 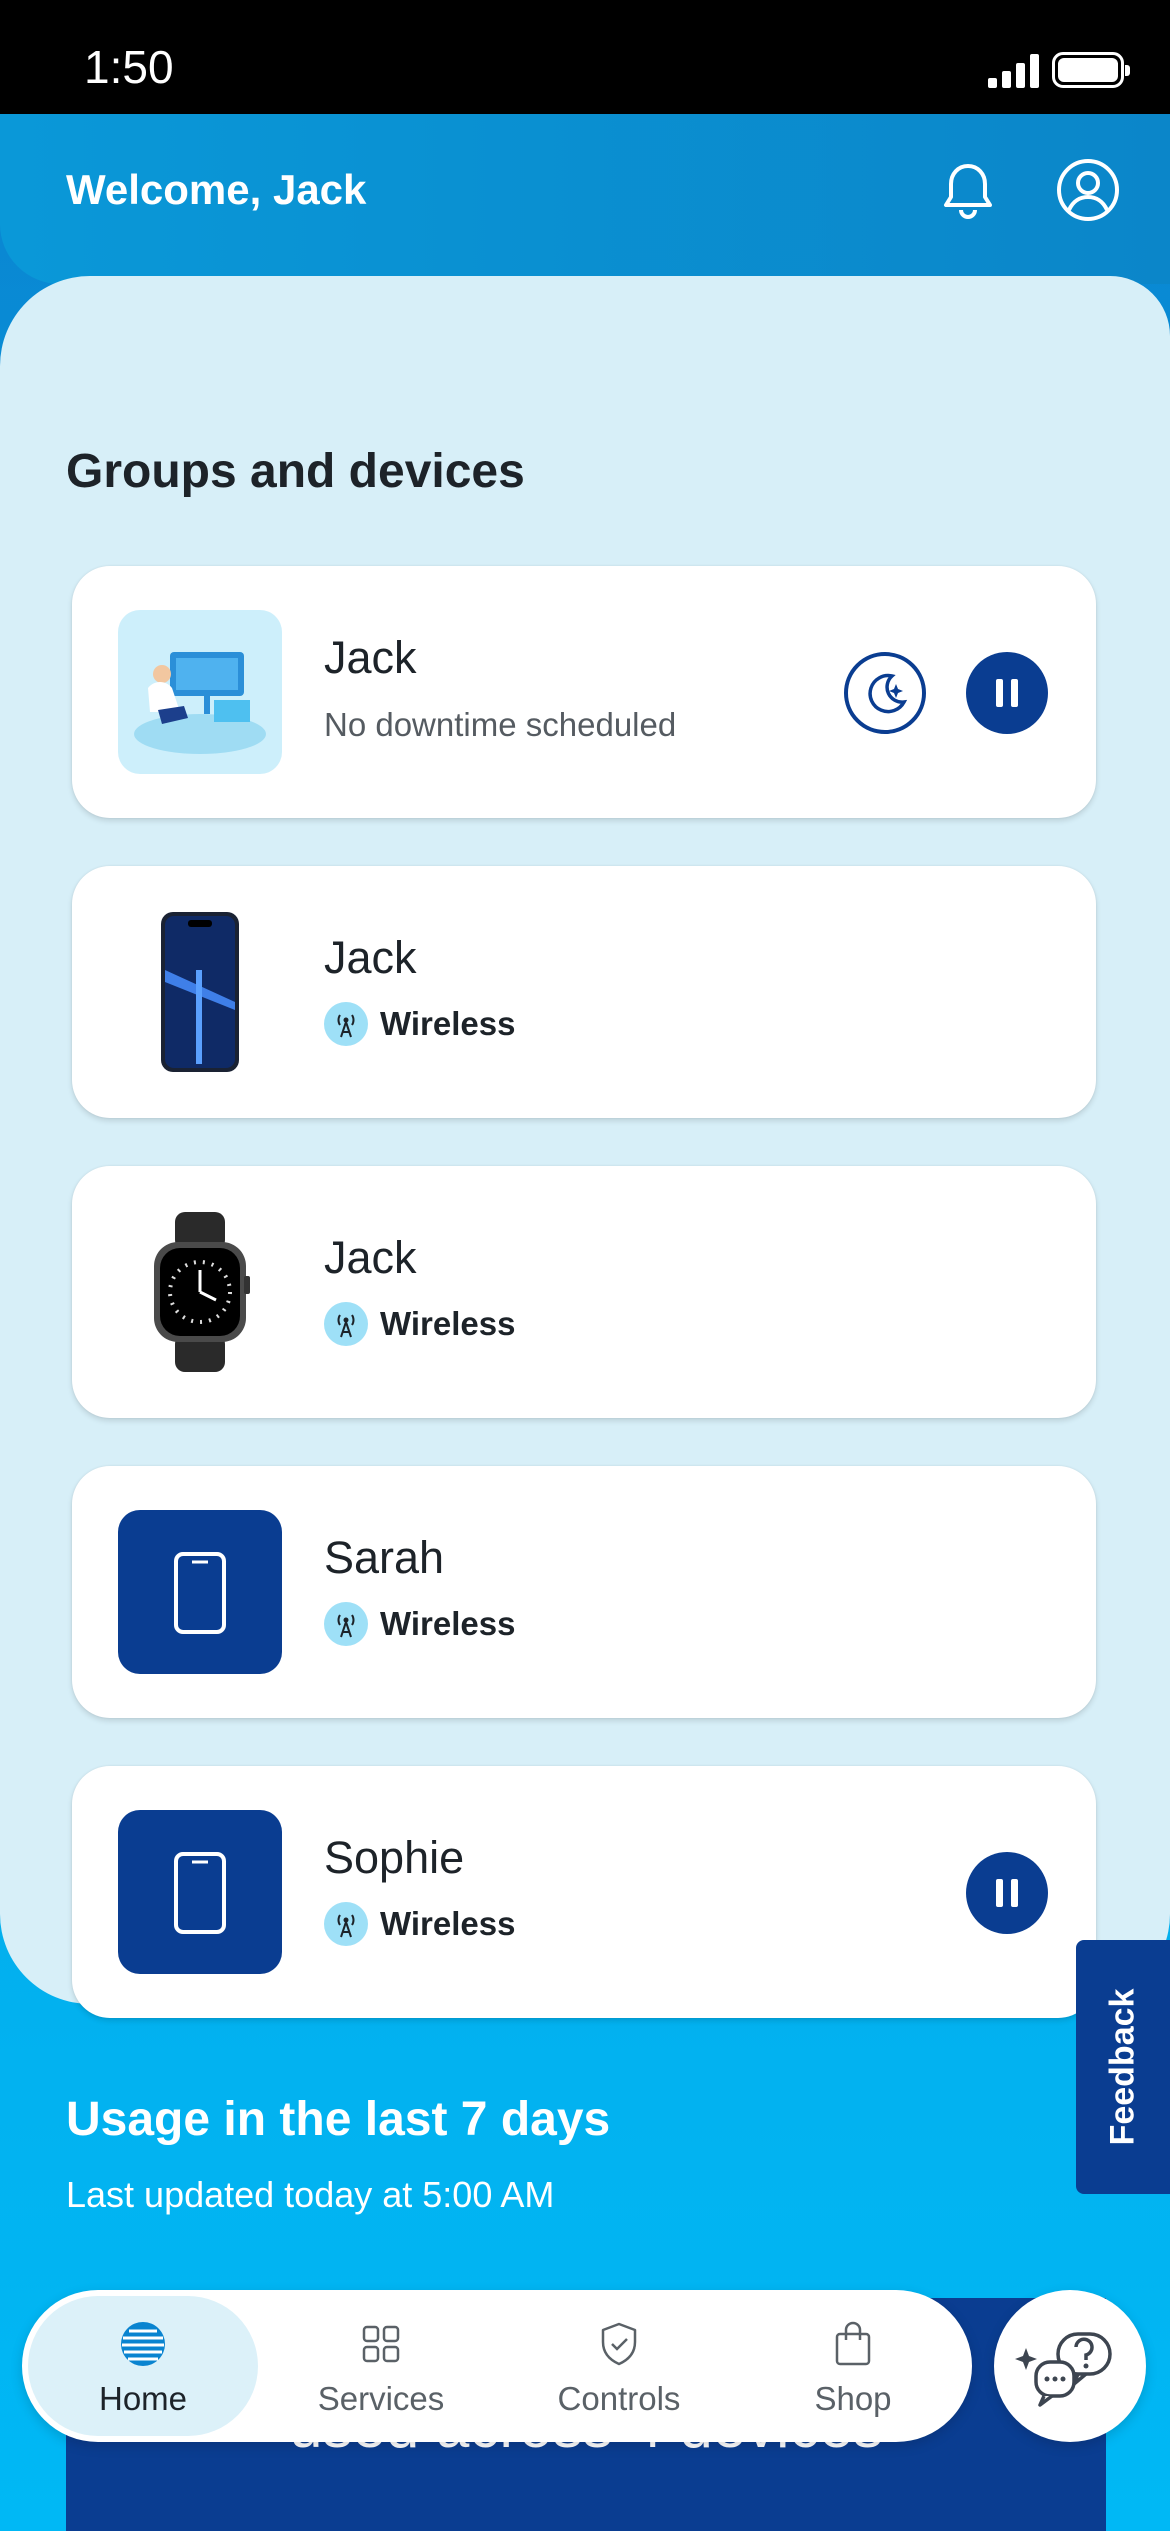 What do you see at coordinates (585, 57) in the screenshot?
I see `status-bar: 1:50` at bounding box center [585, 57].